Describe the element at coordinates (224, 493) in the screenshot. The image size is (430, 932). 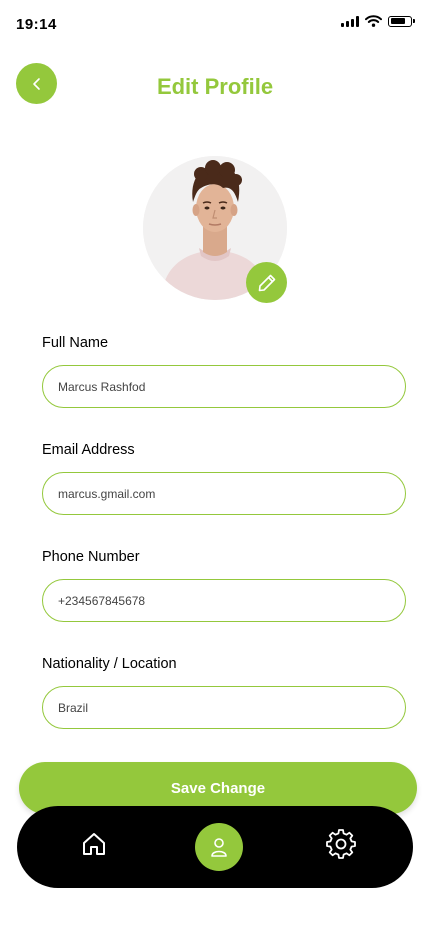
I see `email-input` at that location.